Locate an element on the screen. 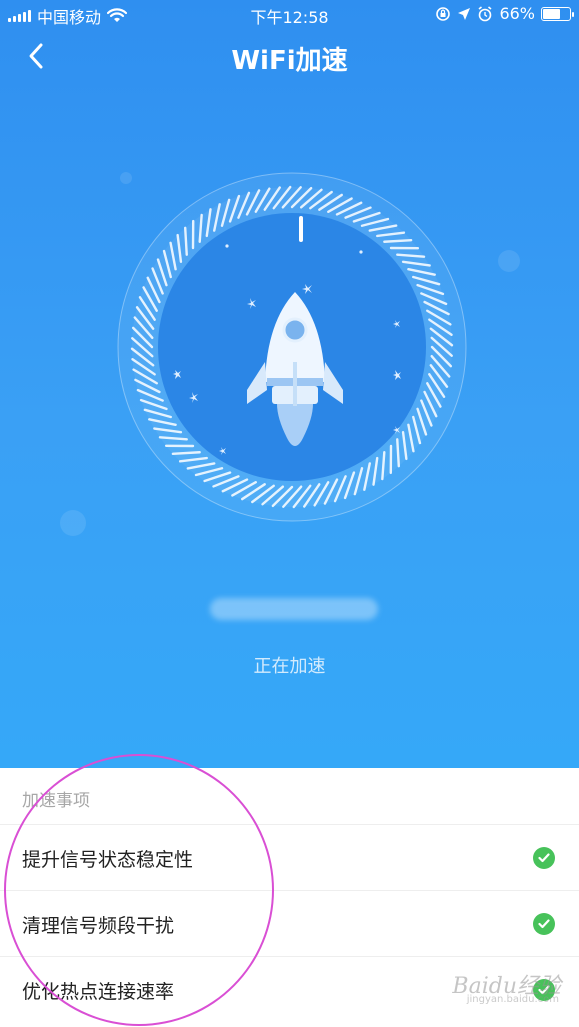 Image resolution: width=579 pixels, height=1027 pixels. nav-bar: WiFi加速 is located at coordinates (289, 56).